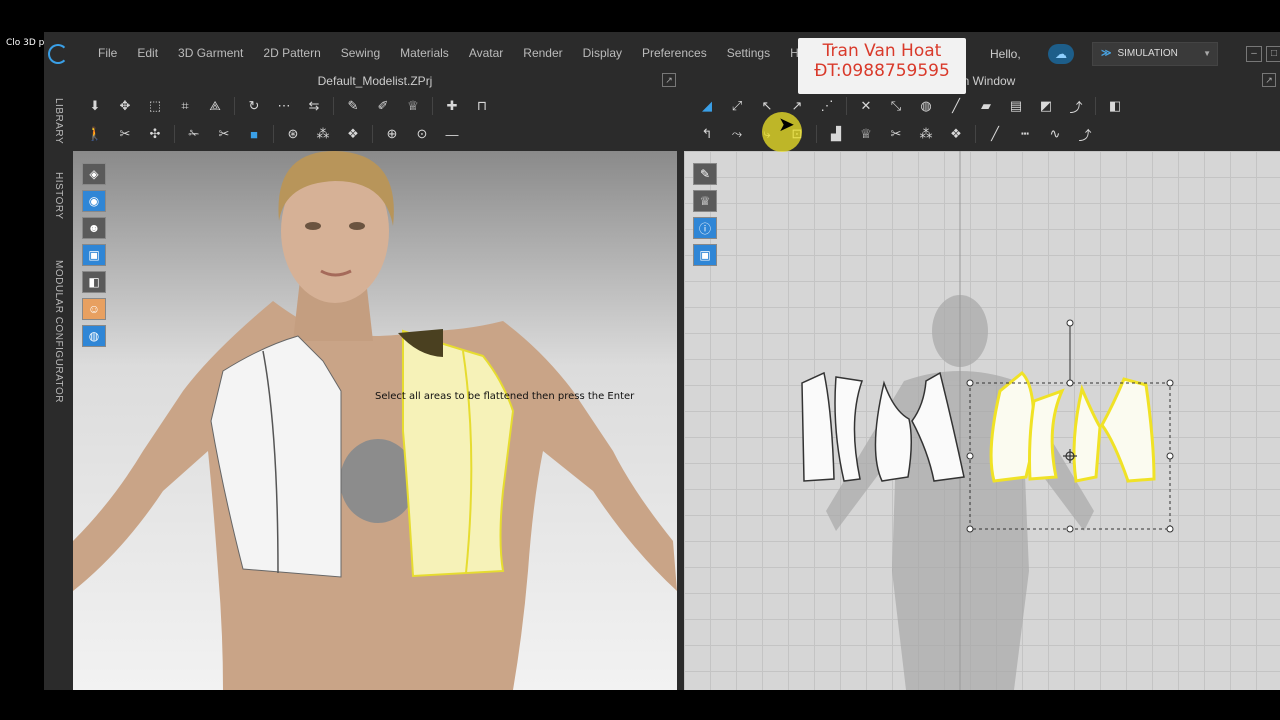  What do you see at coordinates (125, 134) in the screenshot?
I see `sew-icon: ✂` at bounding box center [125, 134].